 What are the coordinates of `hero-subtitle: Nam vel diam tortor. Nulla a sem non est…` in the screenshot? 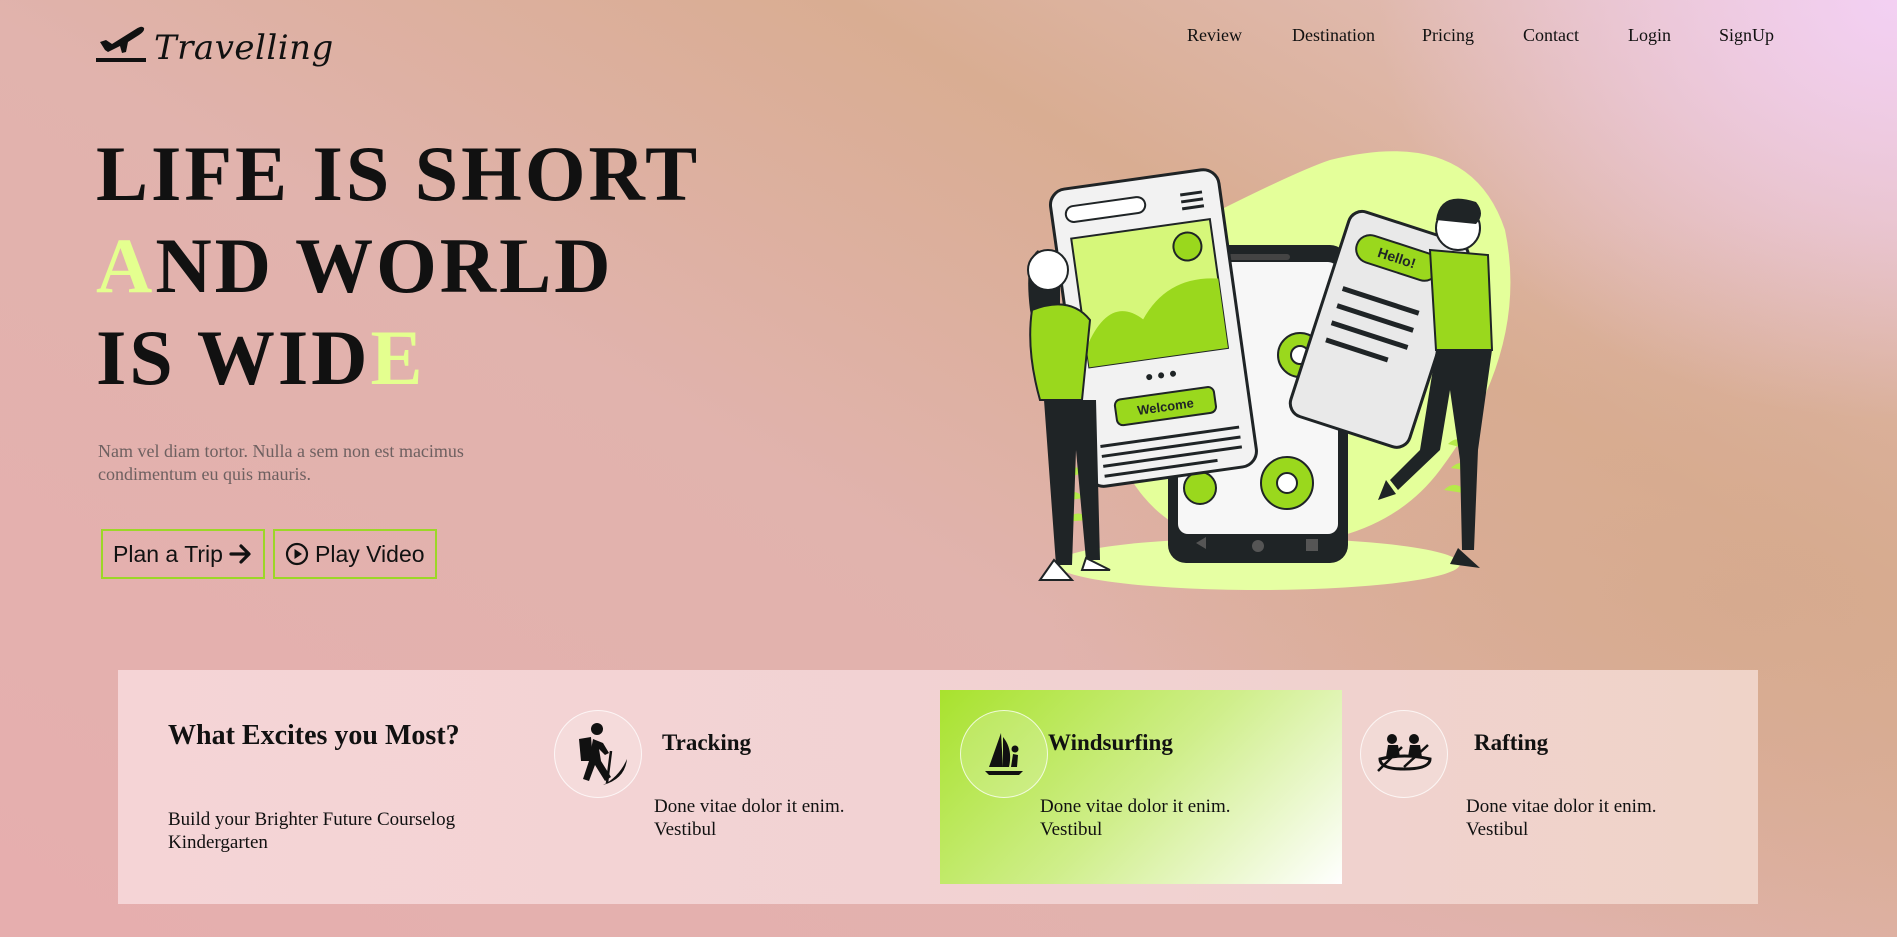 It's located at (281, 462).